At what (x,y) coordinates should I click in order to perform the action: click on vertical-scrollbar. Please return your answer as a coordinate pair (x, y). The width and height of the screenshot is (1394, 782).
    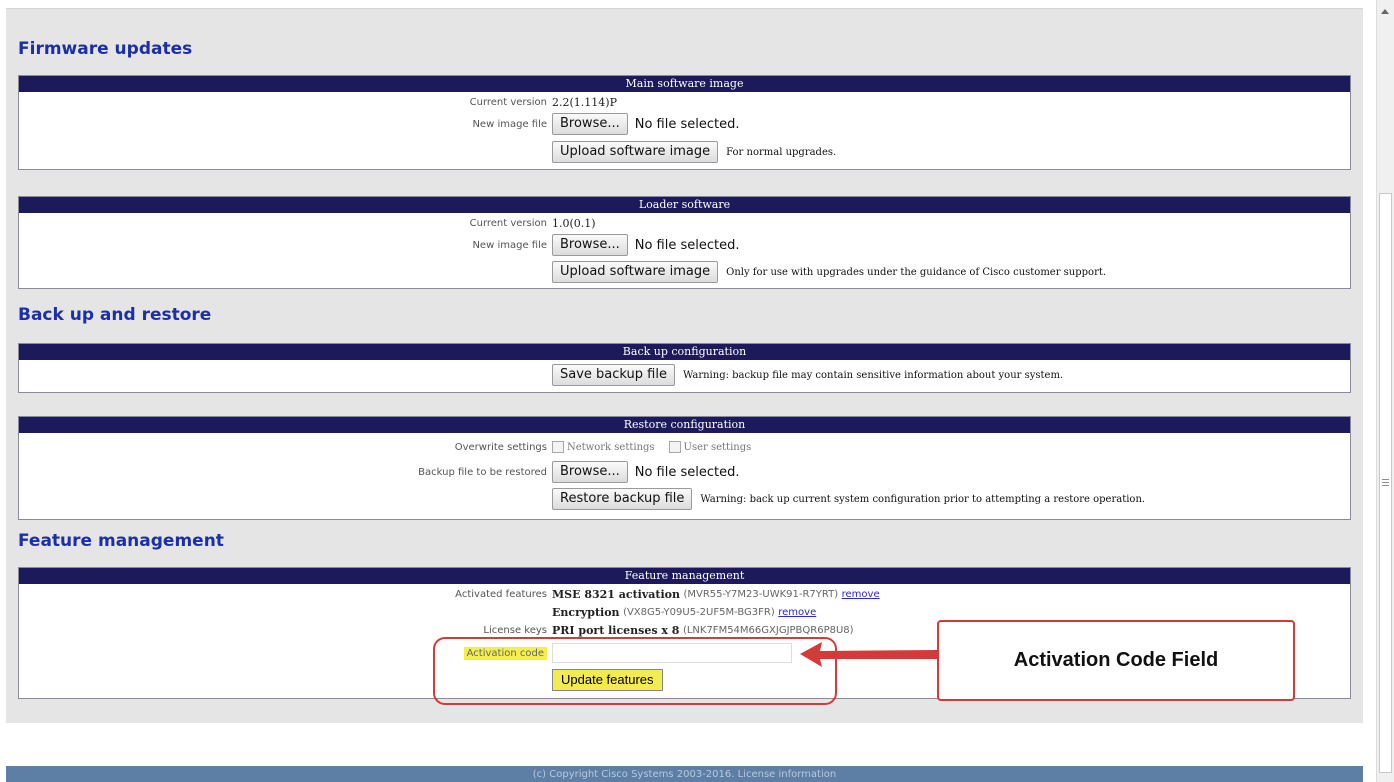
    Looking at the image, I should click on (1385, 391).